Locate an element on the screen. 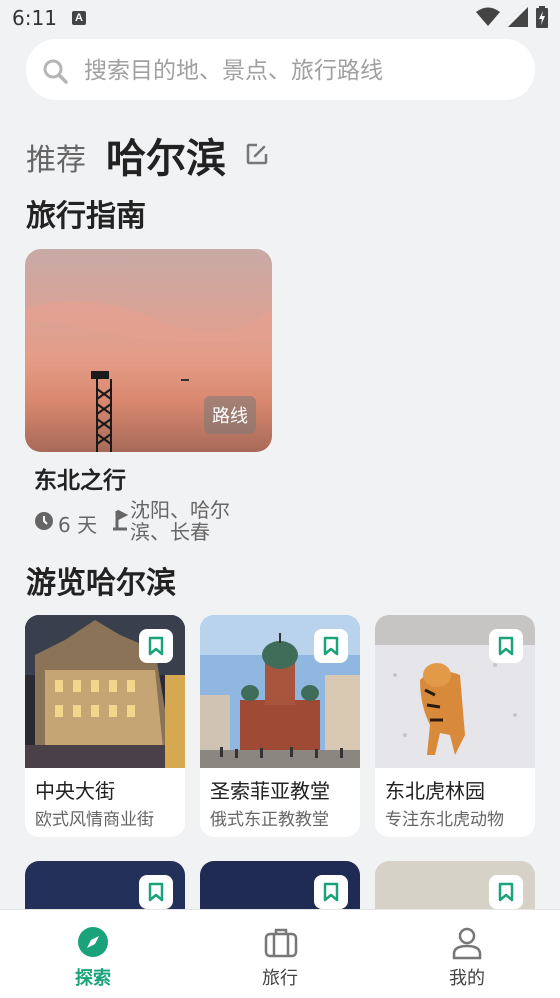 The image size is (560, 998). notification-a-icon: A is located at coordinates (79, 18).